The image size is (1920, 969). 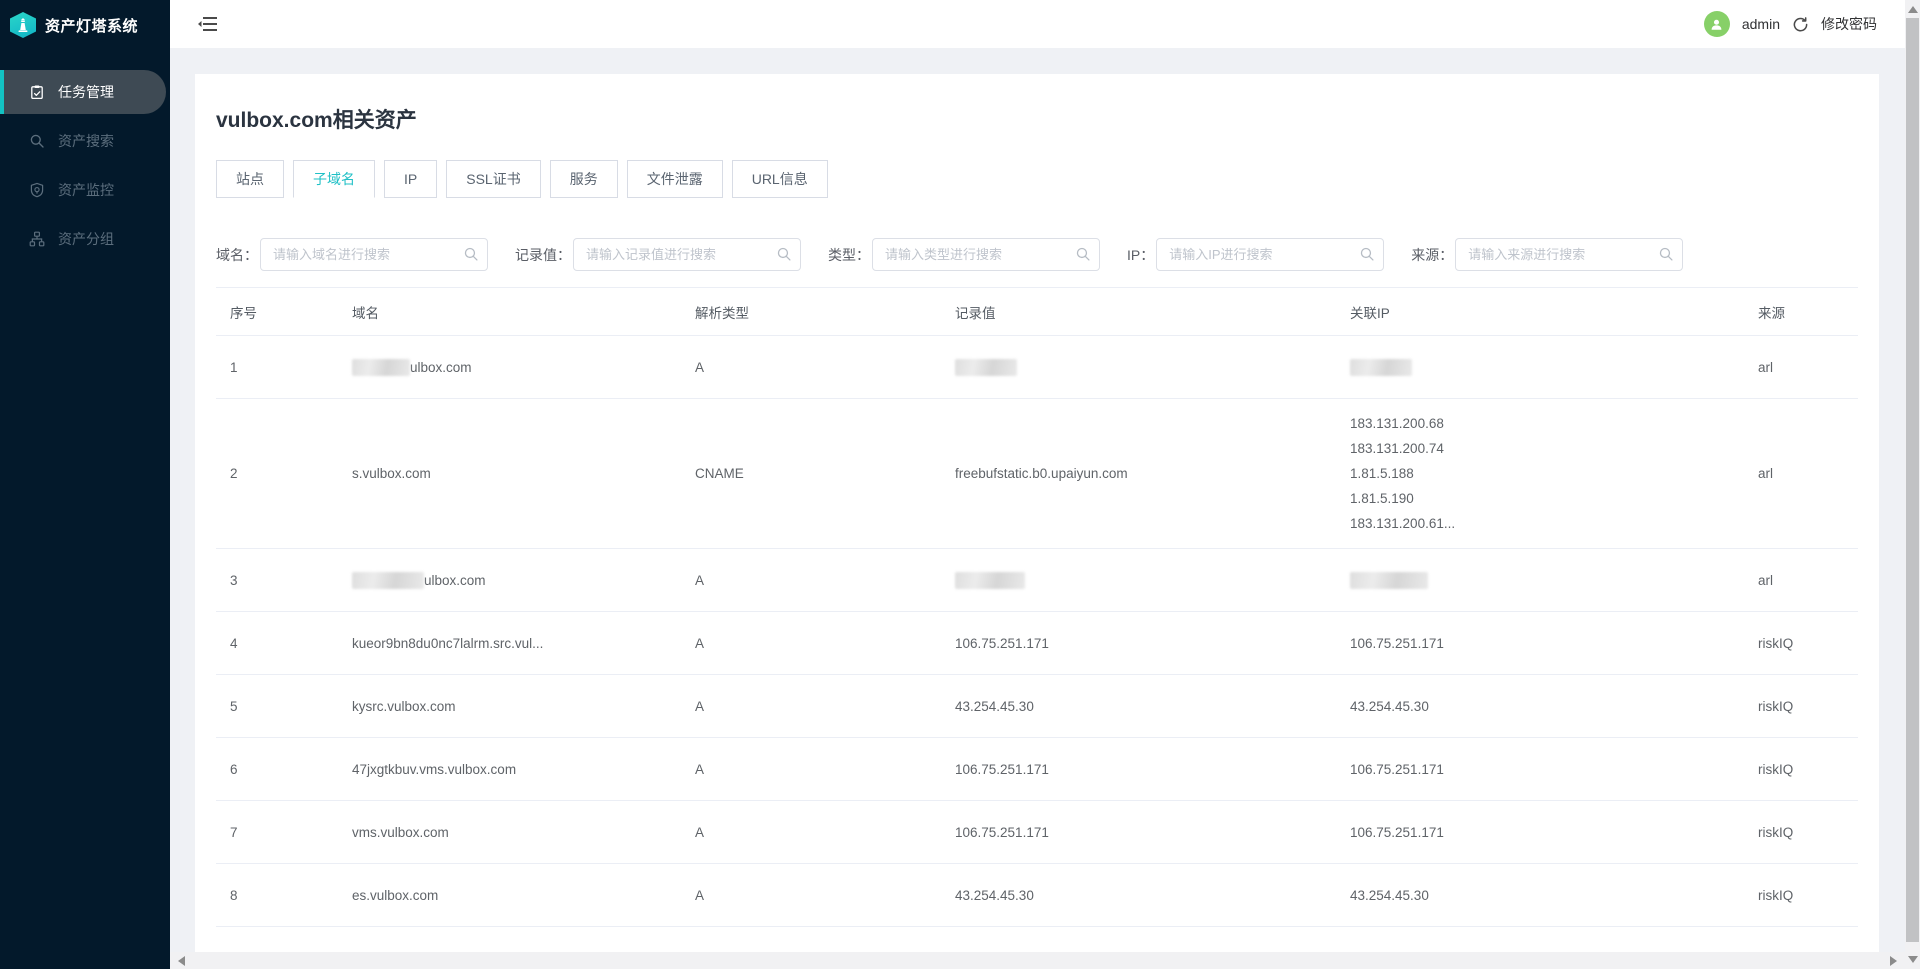 What do you see at coordinates (722, 313) in the screenshot?
I see `column-header-2: 解析类型` at bounding box center [722, 313].